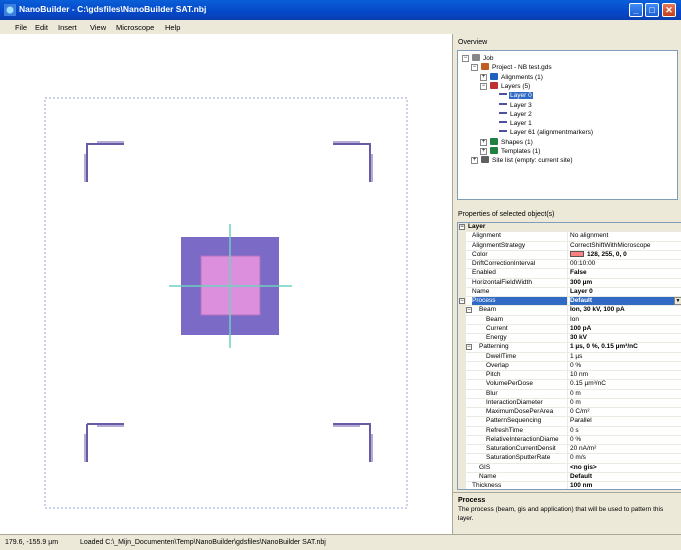  I want to click on property-row: Thickness 100 nm, so click(569, 485).